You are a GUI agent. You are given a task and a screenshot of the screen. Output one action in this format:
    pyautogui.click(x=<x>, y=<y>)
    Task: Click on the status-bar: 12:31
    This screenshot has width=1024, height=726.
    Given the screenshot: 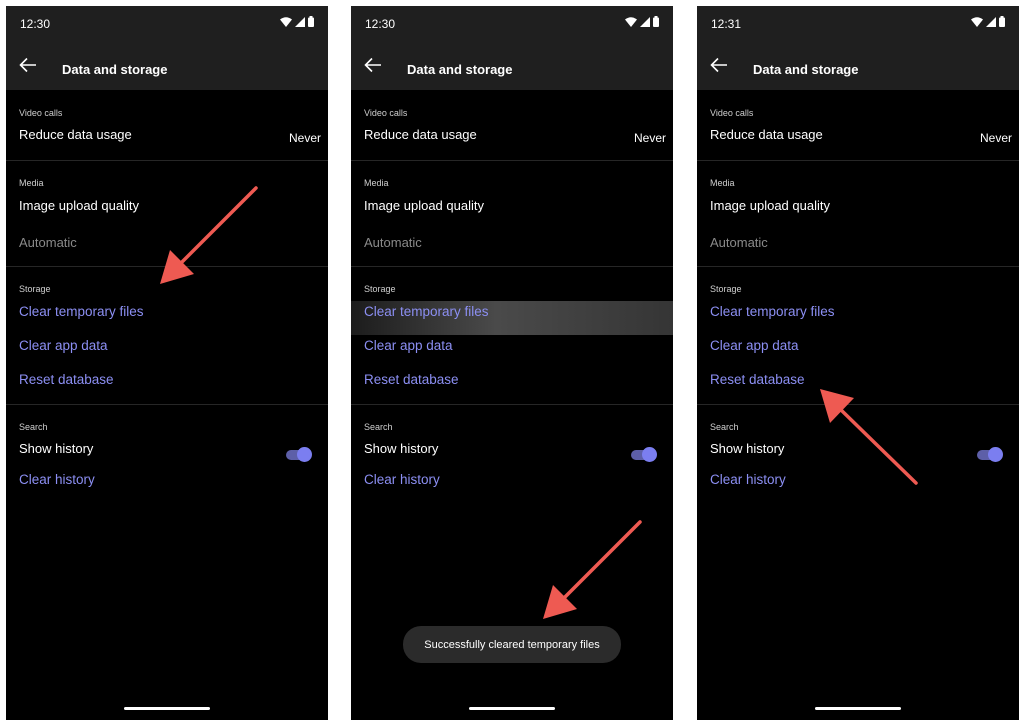 What is the action you would take?
    pyautogui.click(x=858, y=23)
    